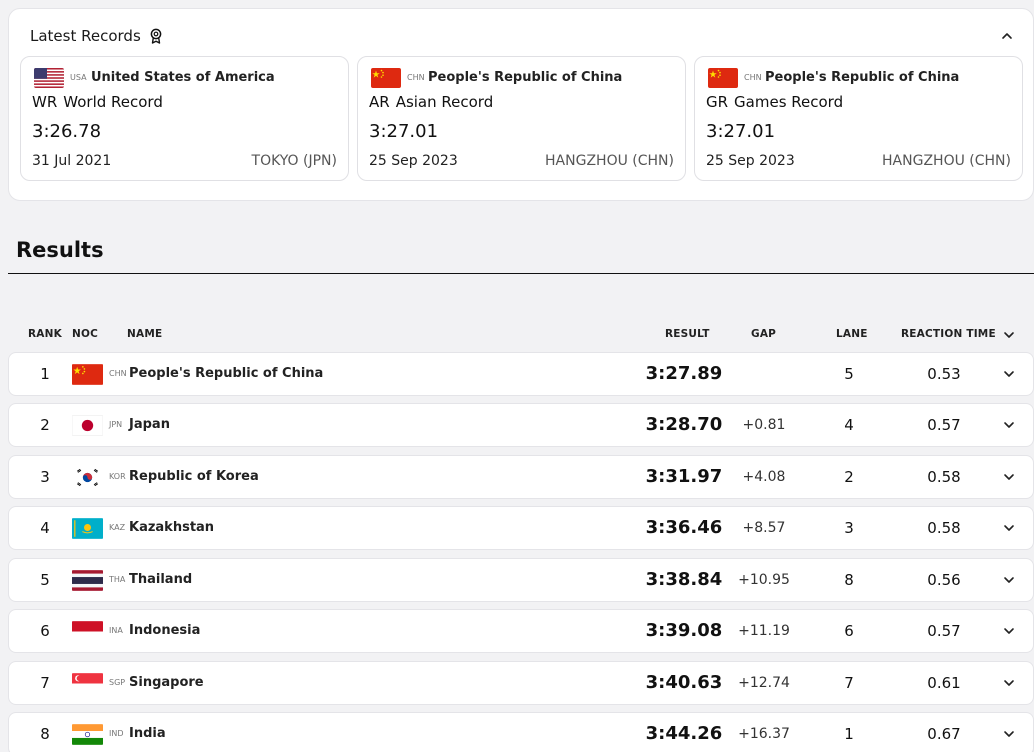  I want to click on ina-flag-icon, so click(87, 631).